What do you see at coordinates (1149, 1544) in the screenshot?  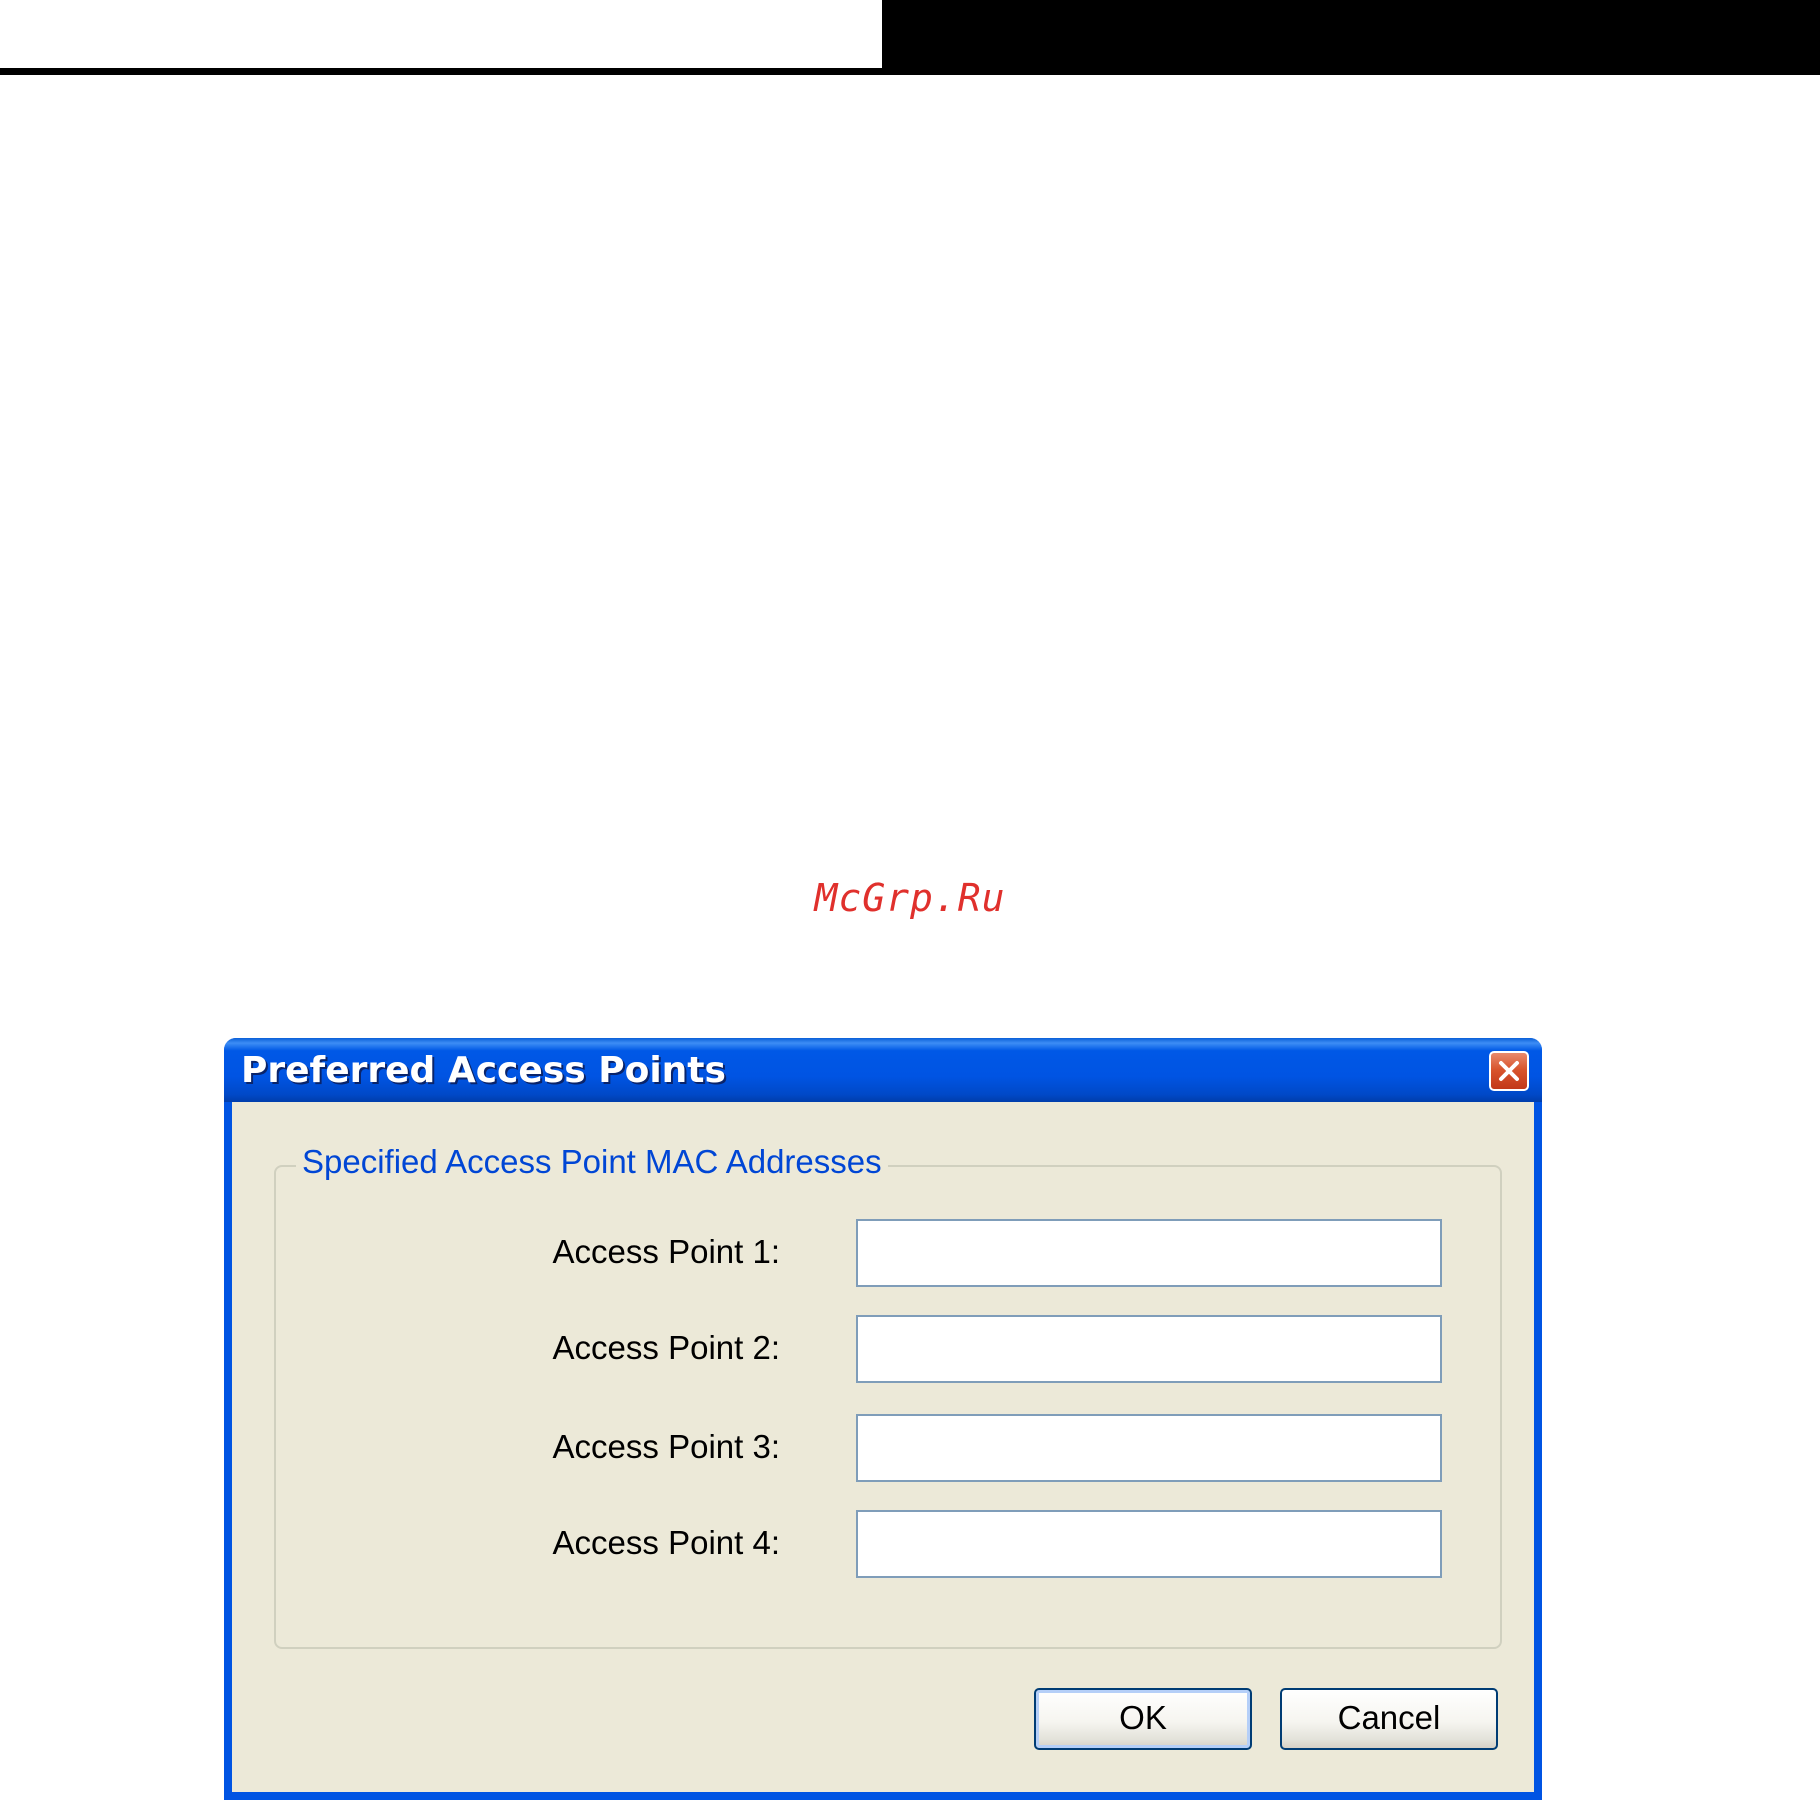 I see `access-point-4-input` at bounding box center [1149, 1544].